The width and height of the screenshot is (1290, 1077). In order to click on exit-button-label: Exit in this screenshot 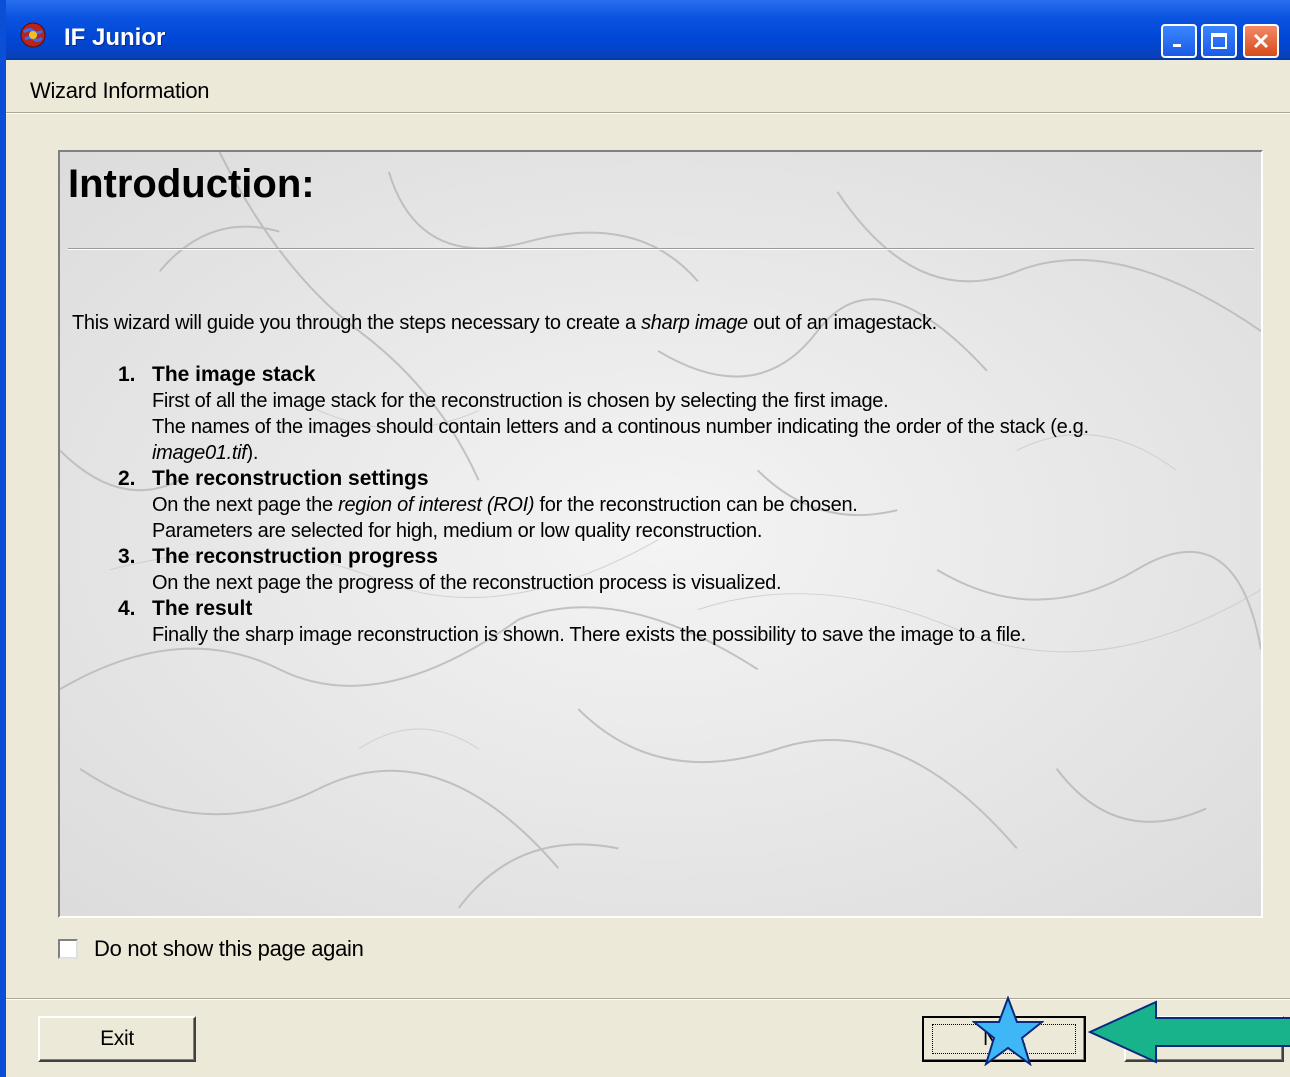, I will do `click(117, 1038)`.